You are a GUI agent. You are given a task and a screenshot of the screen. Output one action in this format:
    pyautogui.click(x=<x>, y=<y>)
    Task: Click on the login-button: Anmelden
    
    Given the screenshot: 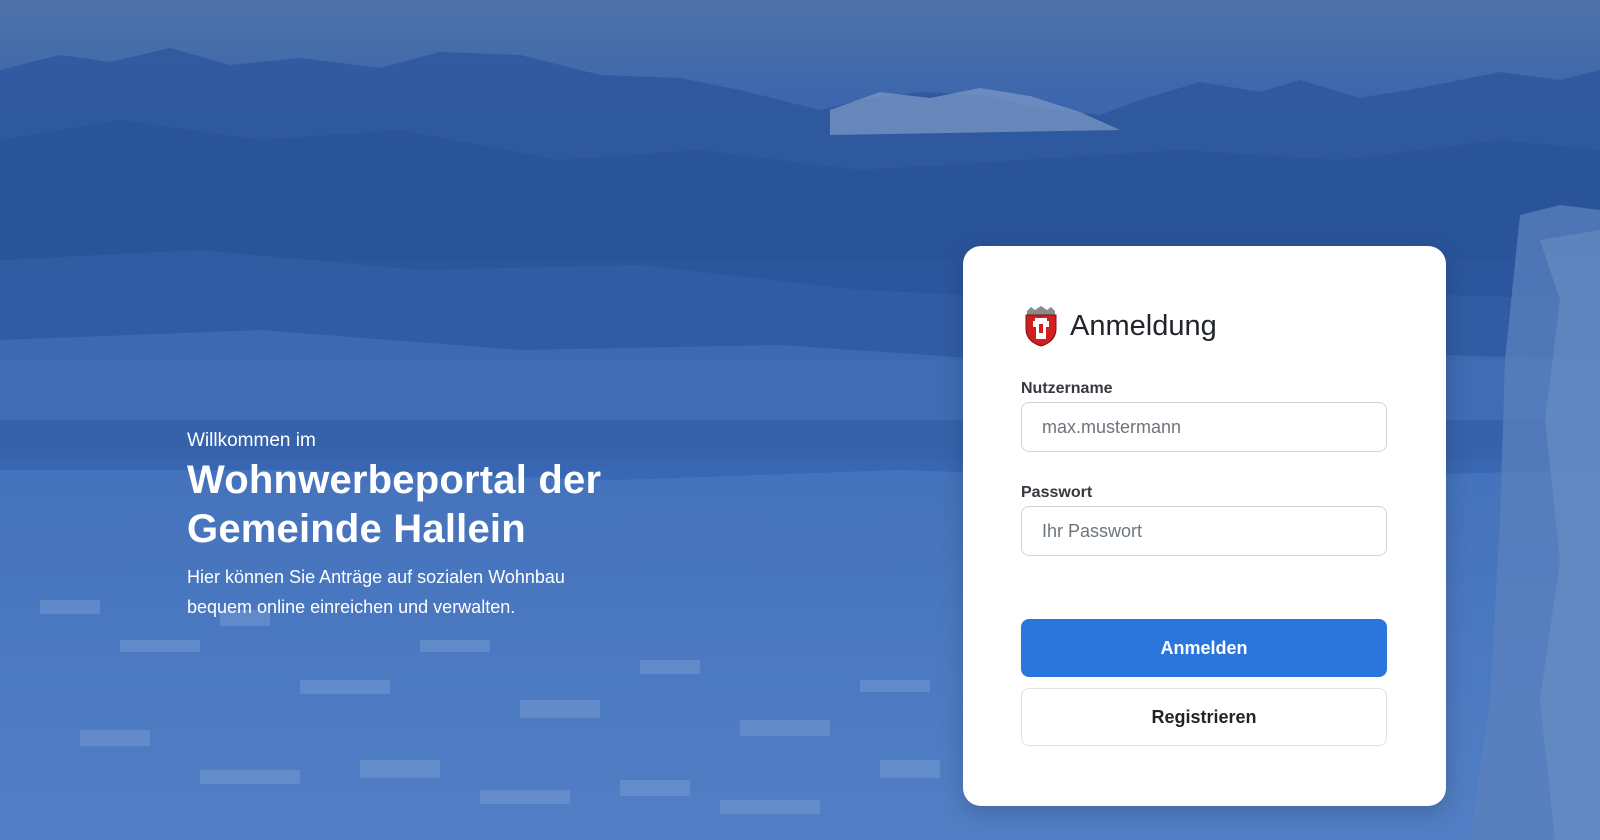 What is the action you would take?
    pyautogui.click(x=1204, y=648)
    